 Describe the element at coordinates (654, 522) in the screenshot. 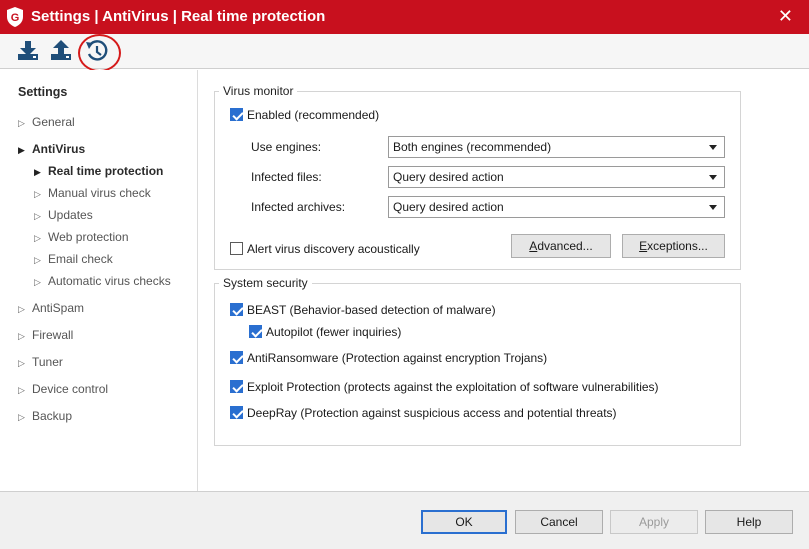

I see `apply-button: Apply` at that location.